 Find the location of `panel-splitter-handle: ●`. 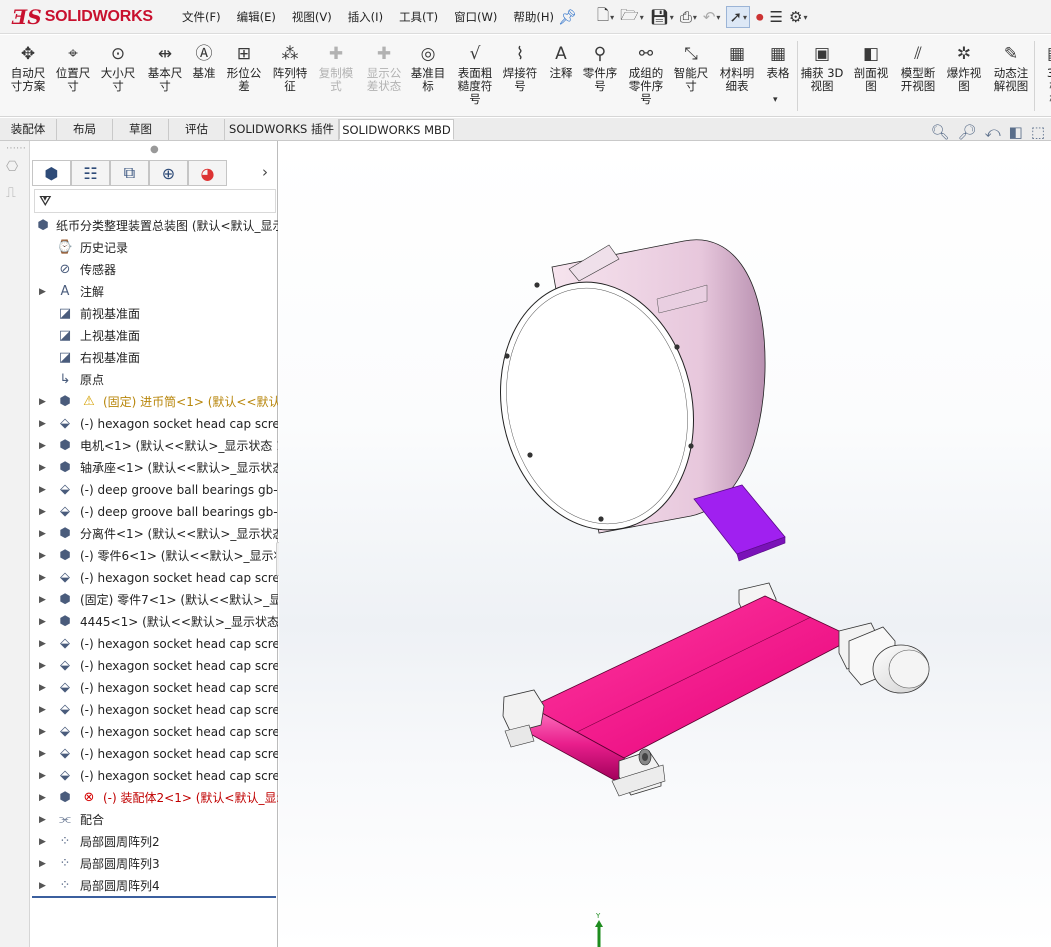

panel-splitter-handle: ● is located at coordinates (154, 149).